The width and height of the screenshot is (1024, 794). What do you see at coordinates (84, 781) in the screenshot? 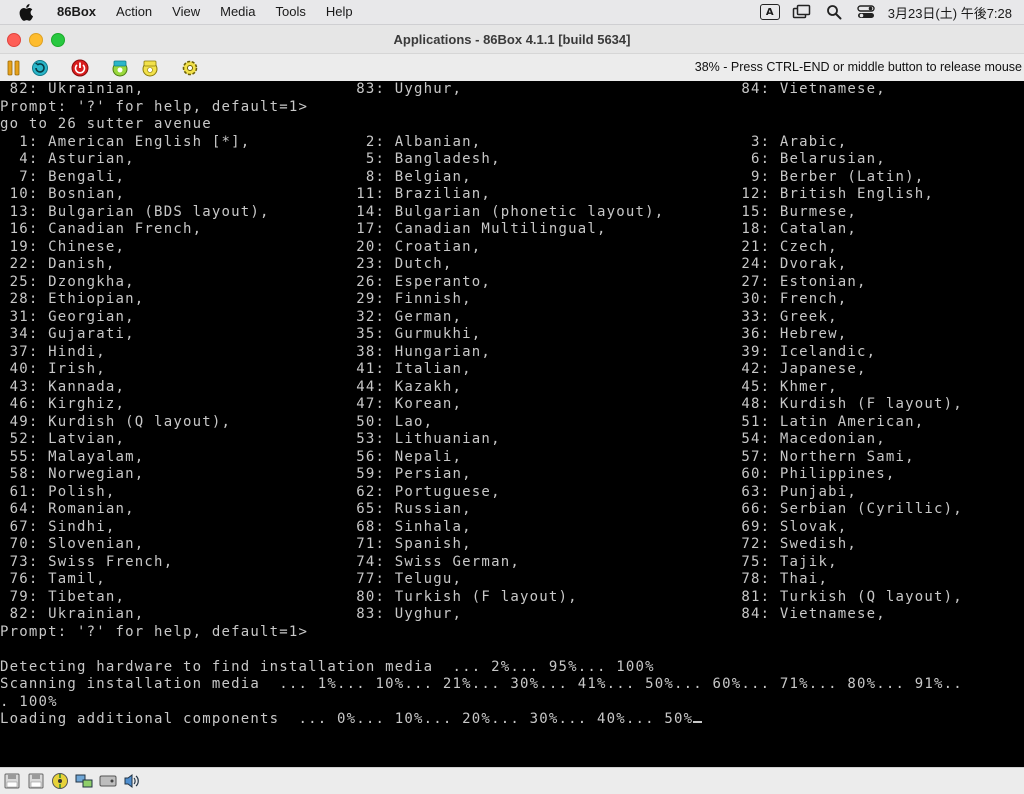
I see `network-icon` at bounding box center [84, 781].